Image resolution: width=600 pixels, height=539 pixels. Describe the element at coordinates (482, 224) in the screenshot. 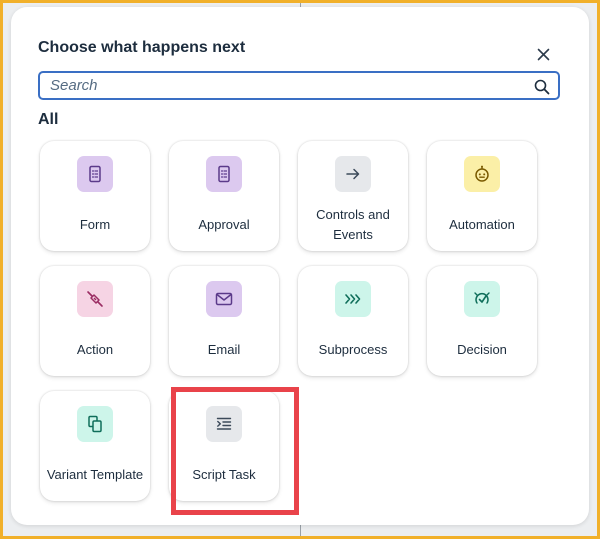

I see `tile-label-automation: Automation` at that location.